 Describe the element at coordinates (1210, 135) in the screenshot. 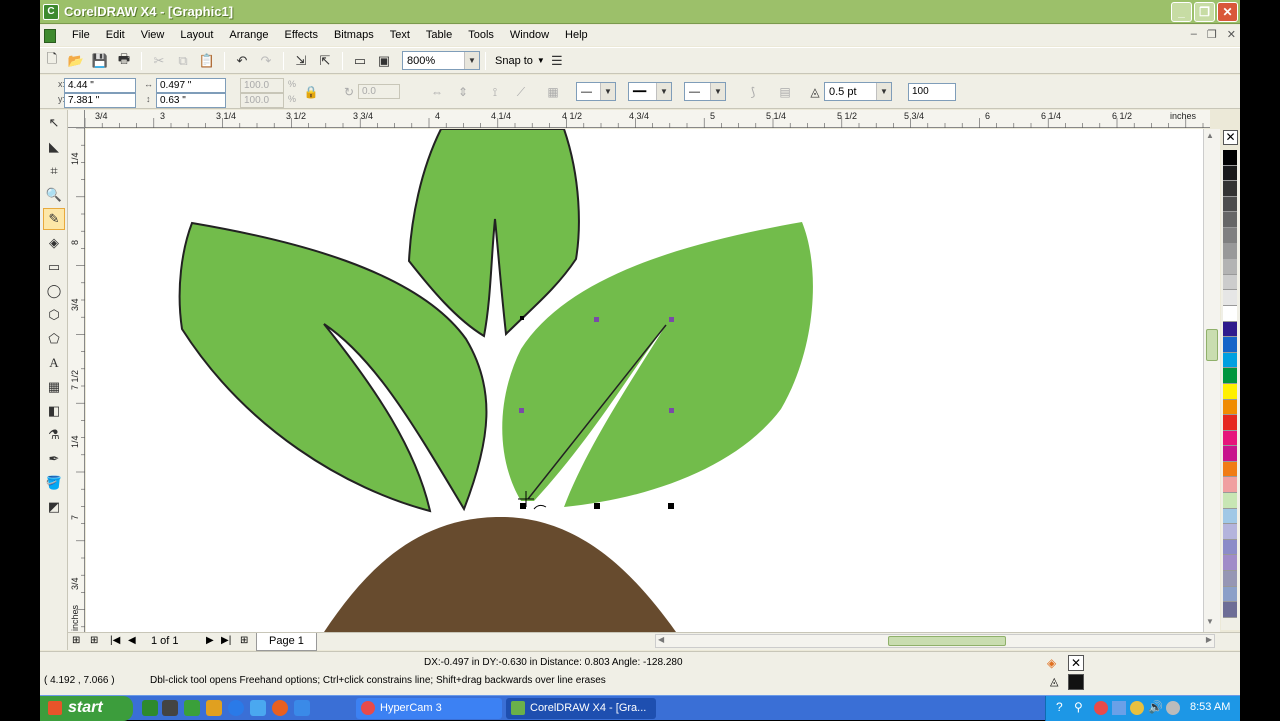

I see `scroll-up-icon: ▲` at that location.